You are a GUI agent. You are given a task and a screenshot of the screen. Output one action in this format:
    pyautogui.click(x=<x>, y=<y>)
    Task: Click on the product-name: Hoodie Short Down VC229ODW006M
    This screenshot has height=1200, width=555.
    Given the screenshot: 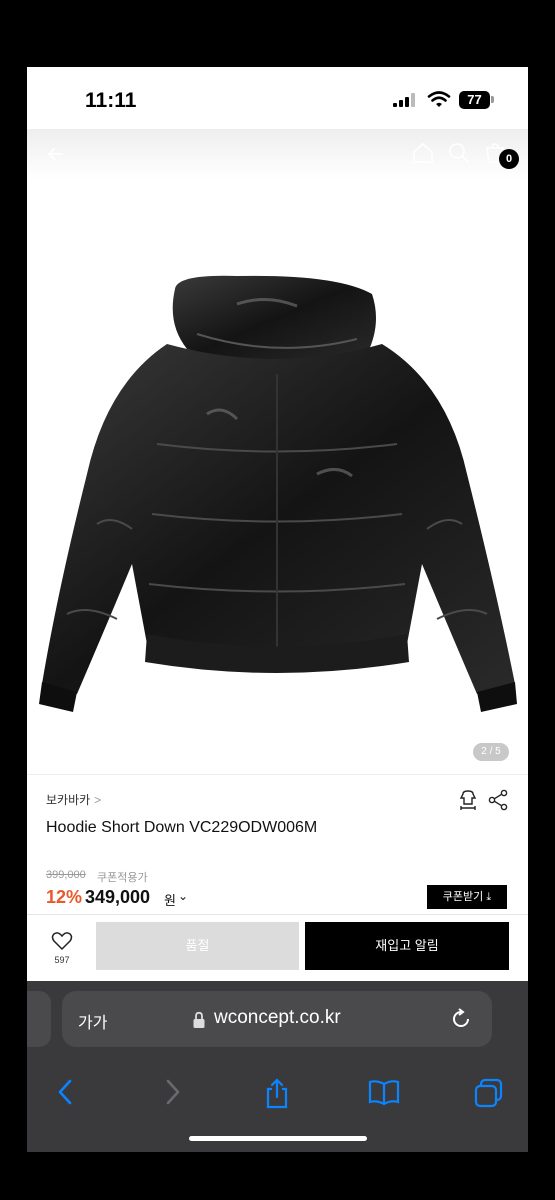 What is the action you would take?
    pyautogui.click(x=182, y=827)
    